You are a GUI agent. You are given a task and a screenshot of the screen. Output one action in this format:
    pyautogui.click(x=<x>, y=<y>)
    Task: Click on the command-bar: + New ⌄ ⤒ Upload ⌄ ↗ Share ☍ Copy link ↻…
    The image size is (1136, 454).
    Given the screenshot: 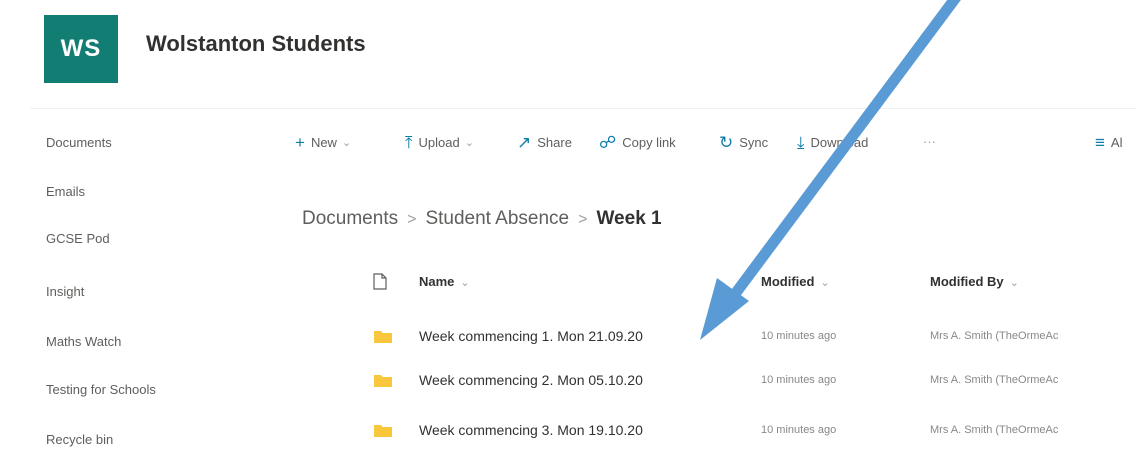 What is the action you would take?
    pyautogui.click(x=715, y=144)
    